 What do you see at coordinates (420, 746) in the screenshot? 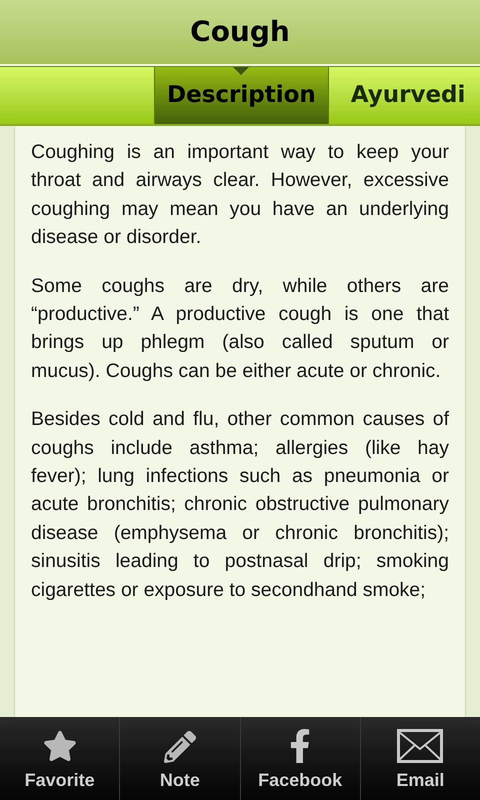
I see `mail-icon` at bounding box center [420, 746].